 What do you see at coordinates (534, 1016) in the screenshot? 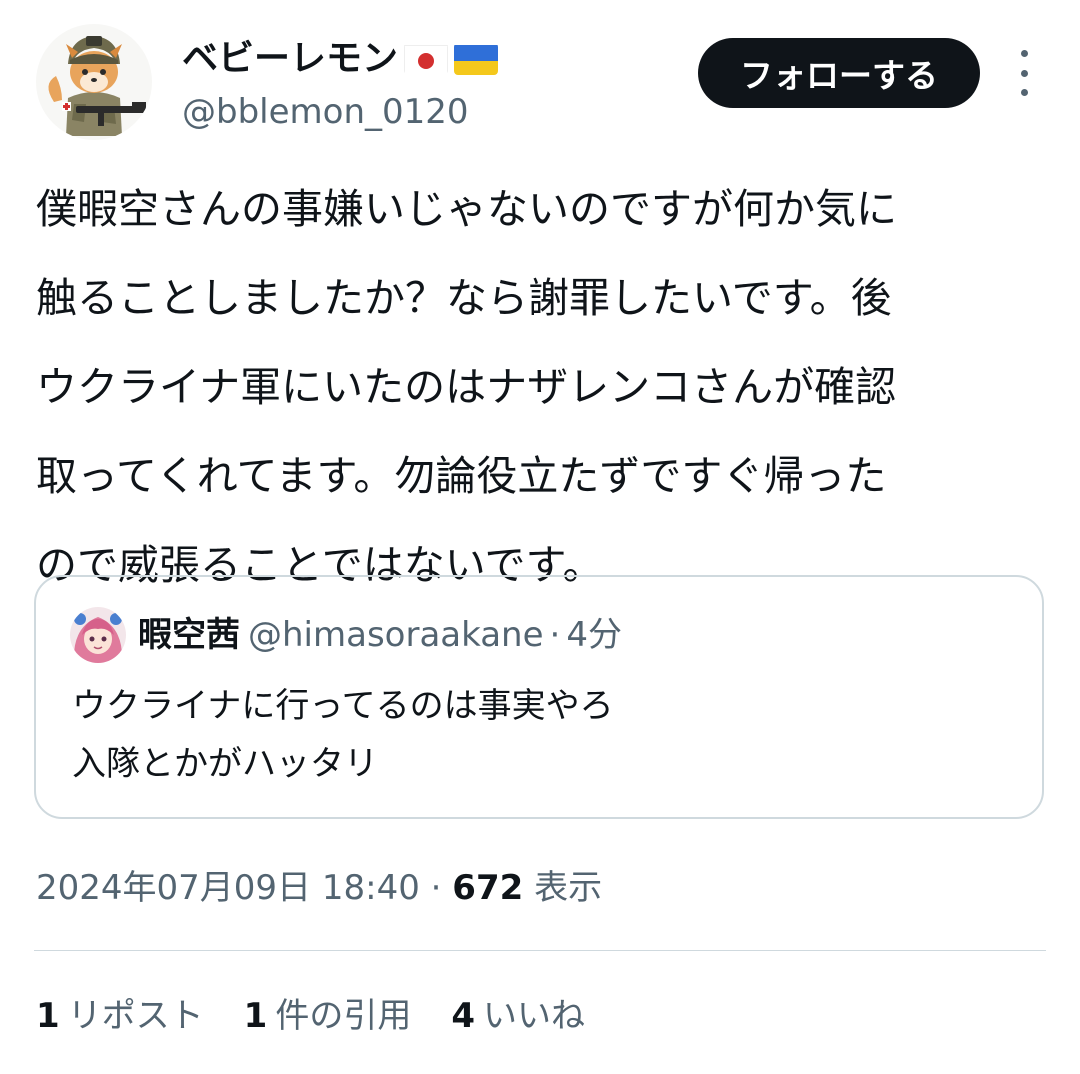
I see `likes-label: いいね` at bounding box center [534, 1016].